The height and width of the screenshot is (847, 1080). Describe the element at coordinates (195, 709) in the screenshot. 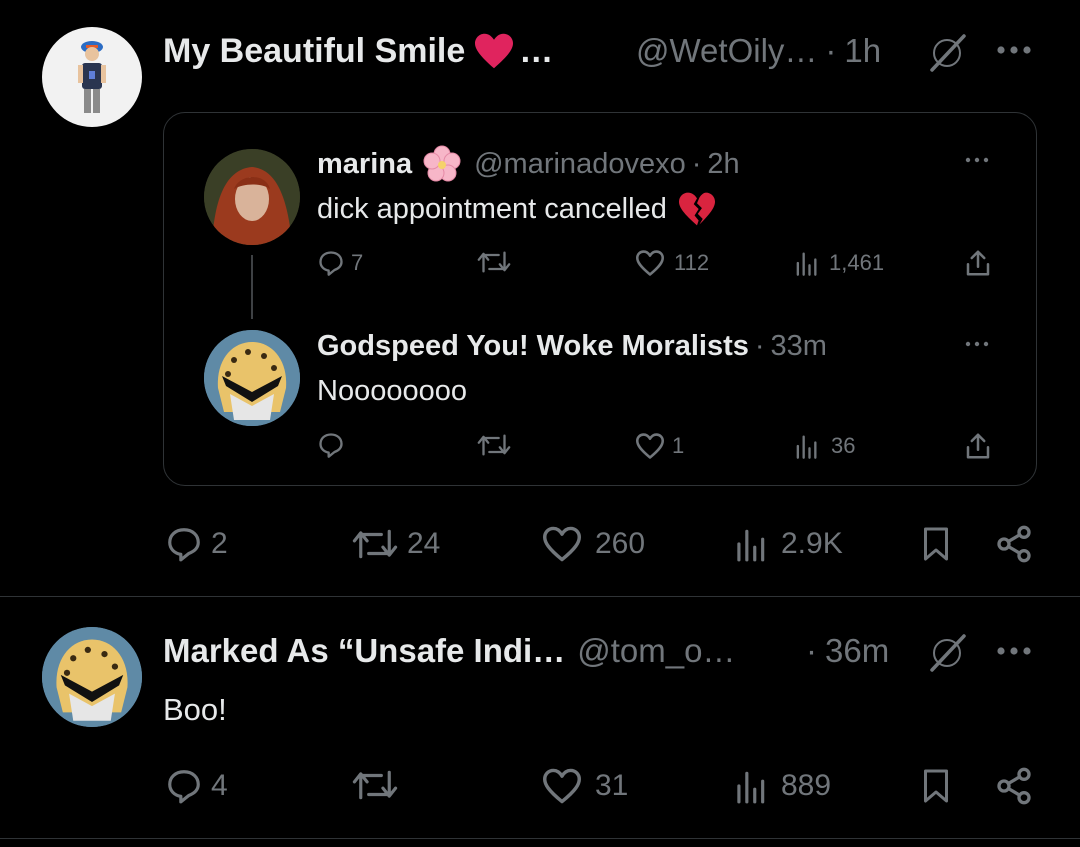

I see `post-text: Boo!` at that location.